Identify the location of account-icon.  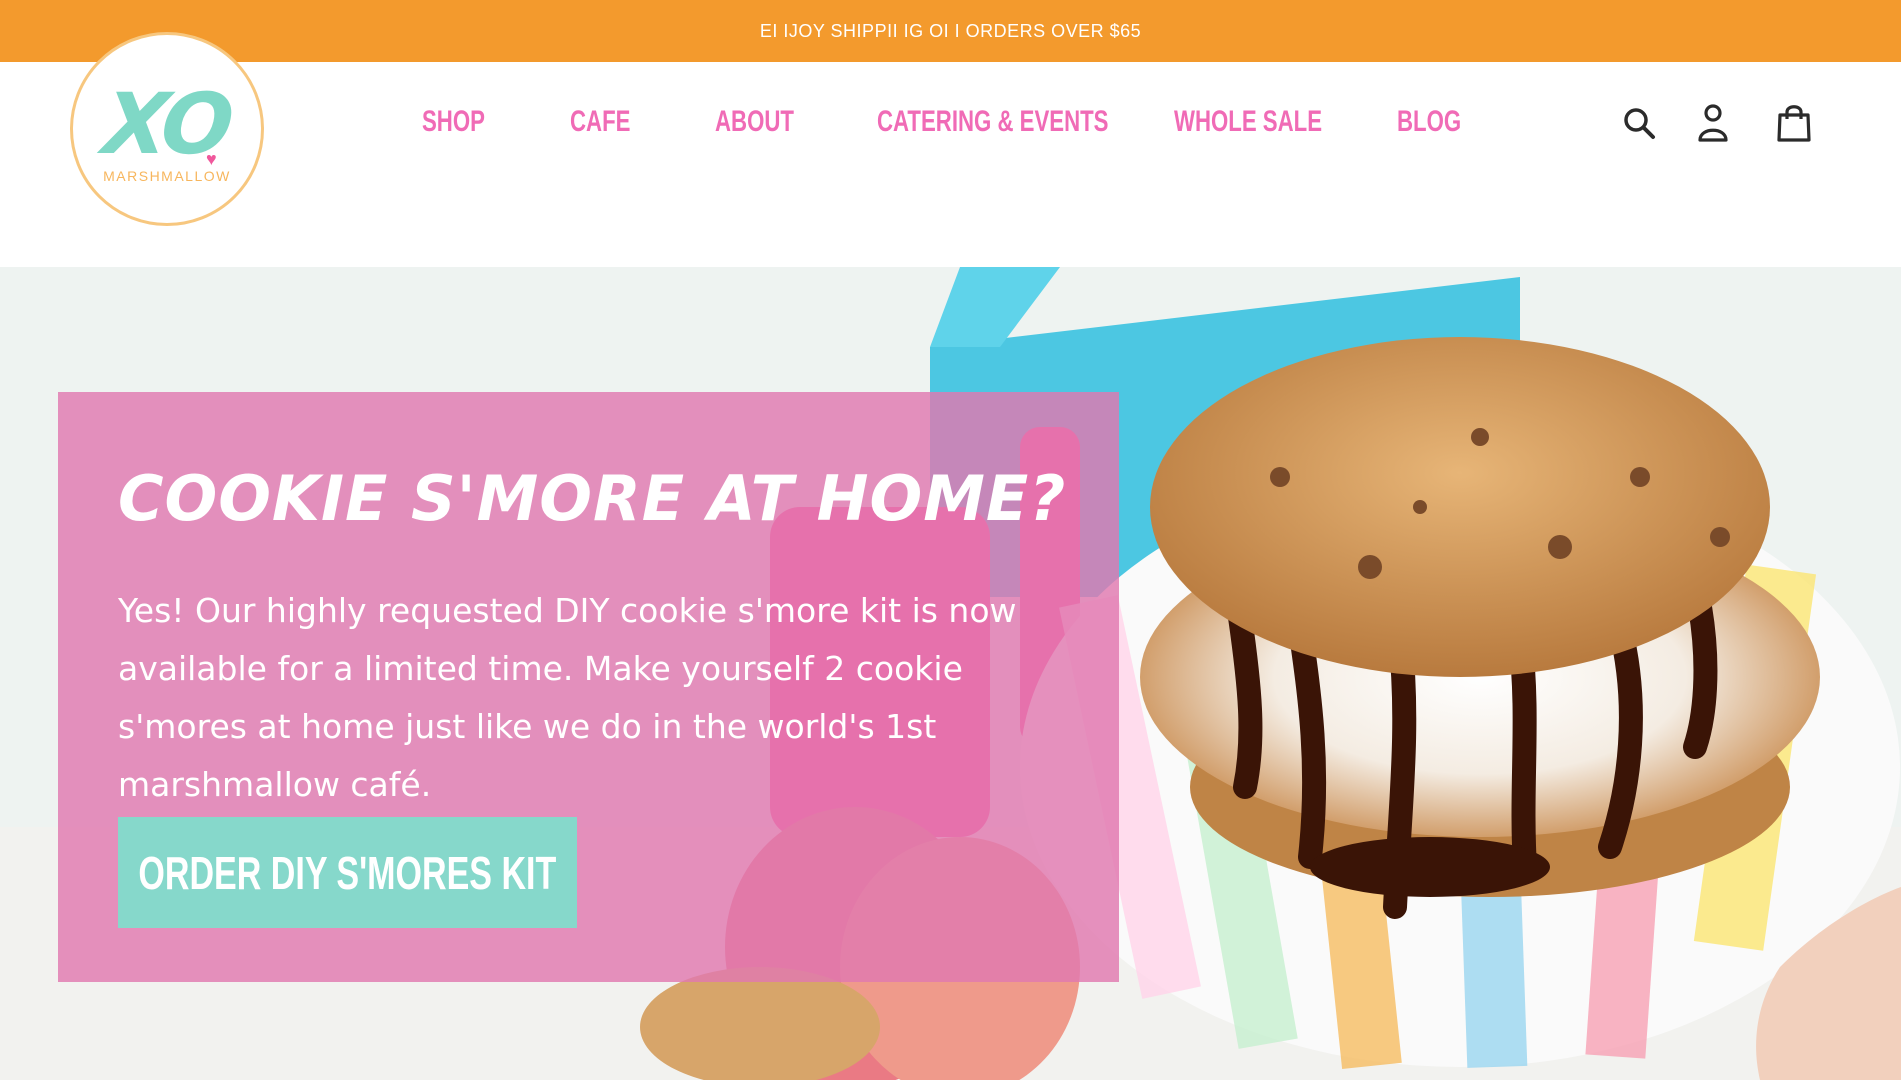
(1713, 123).